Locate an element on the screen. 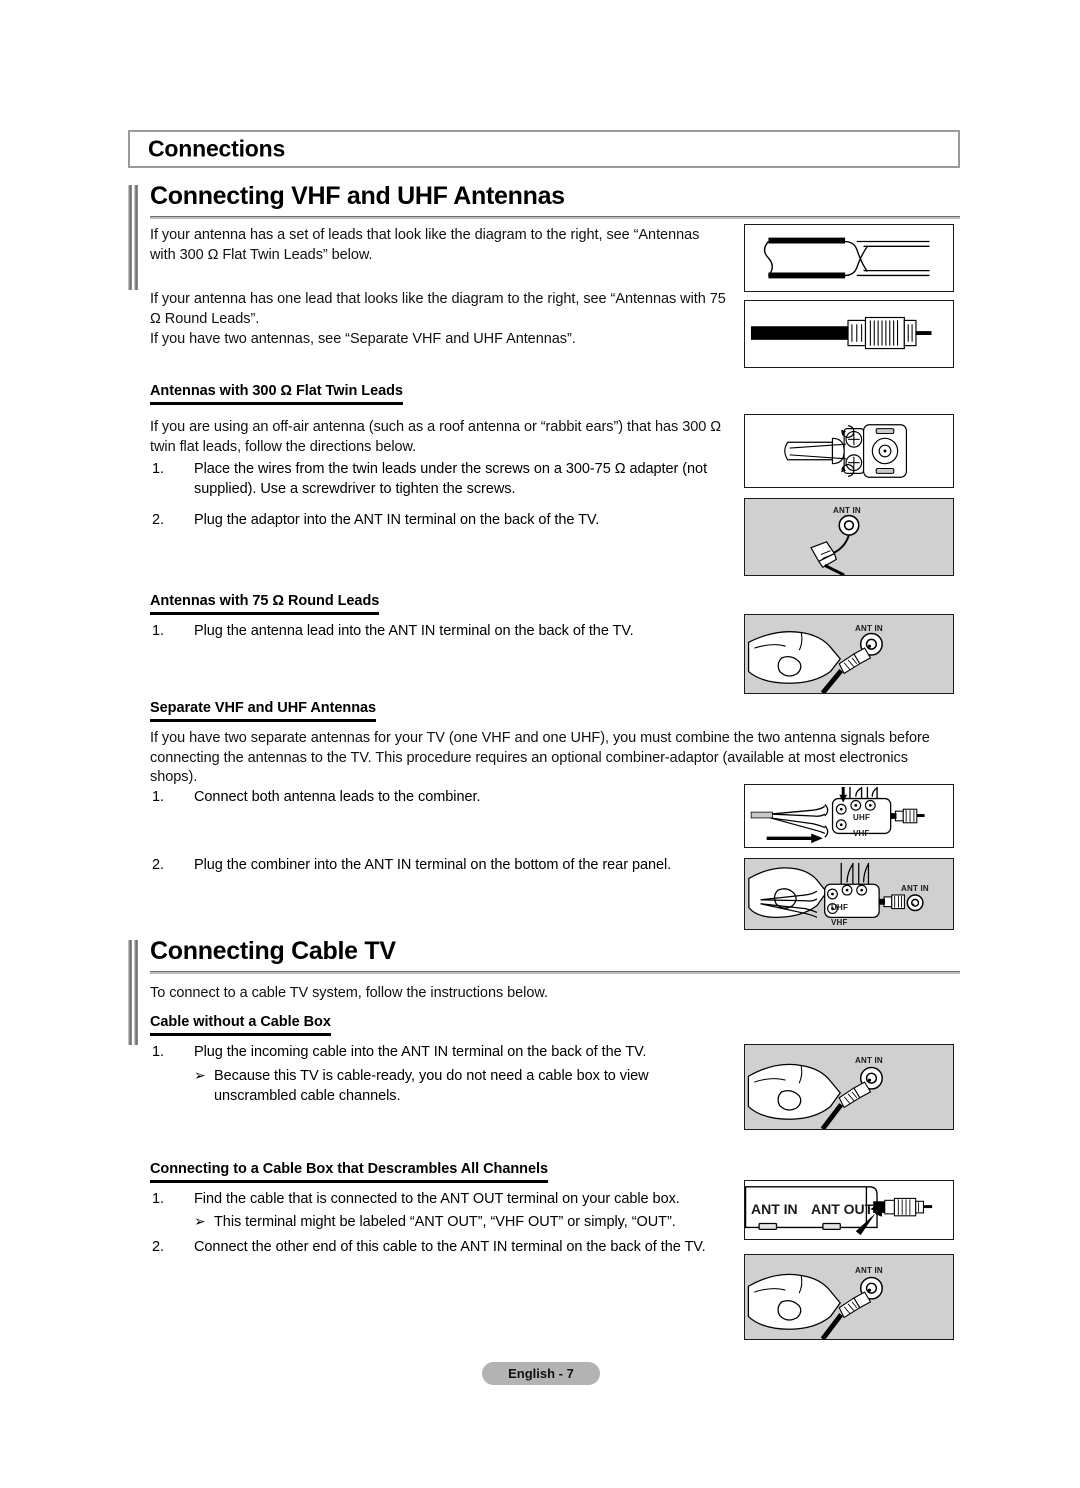 Image resolution: width=1080 pixels, height=1488 pixels. subheading-separate-vhf-uhf: Separate VHF and UHF Antennas is located at coordinates (263, 711).